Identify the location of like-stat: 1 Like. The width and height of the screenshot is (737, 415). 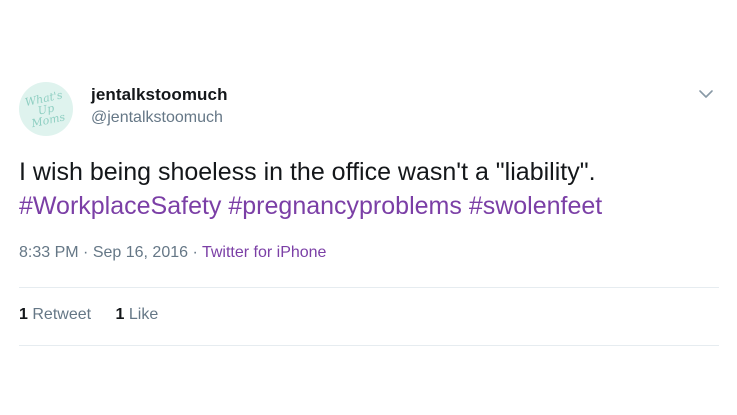
(137, 315).